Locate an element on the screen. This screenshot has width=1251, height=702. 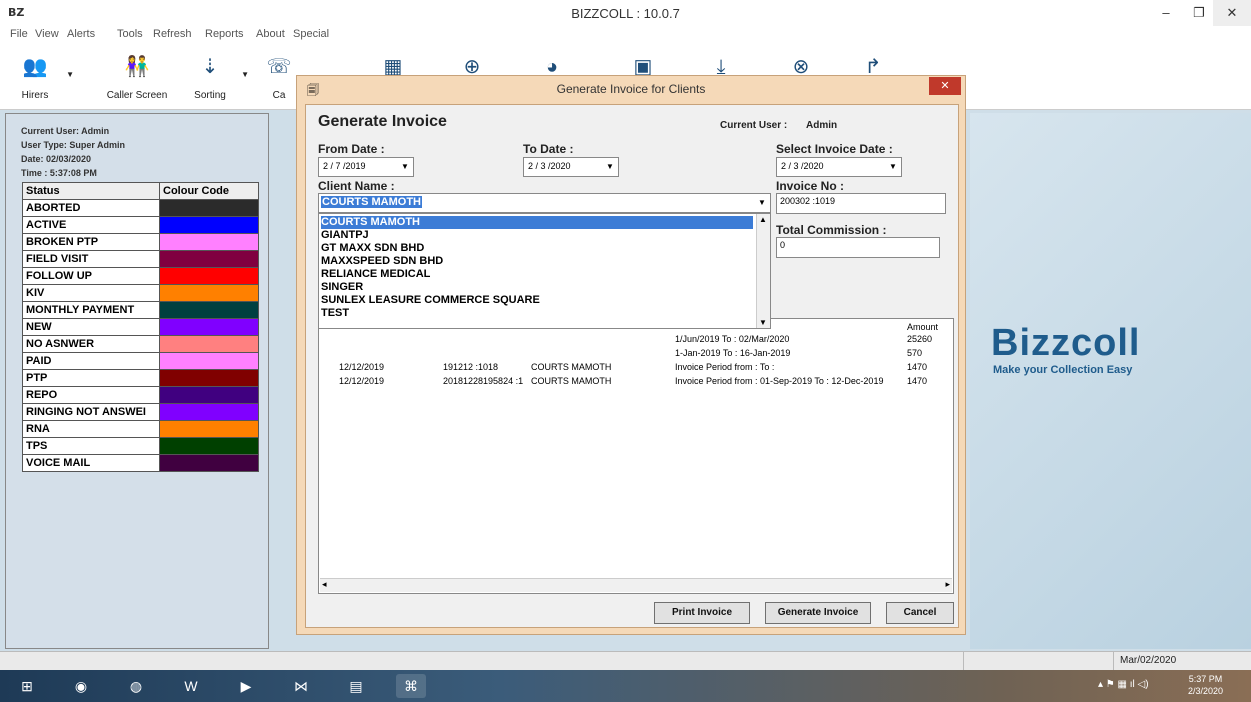
sort-az-icon: ⇣ is located at coordinates (210, 67).